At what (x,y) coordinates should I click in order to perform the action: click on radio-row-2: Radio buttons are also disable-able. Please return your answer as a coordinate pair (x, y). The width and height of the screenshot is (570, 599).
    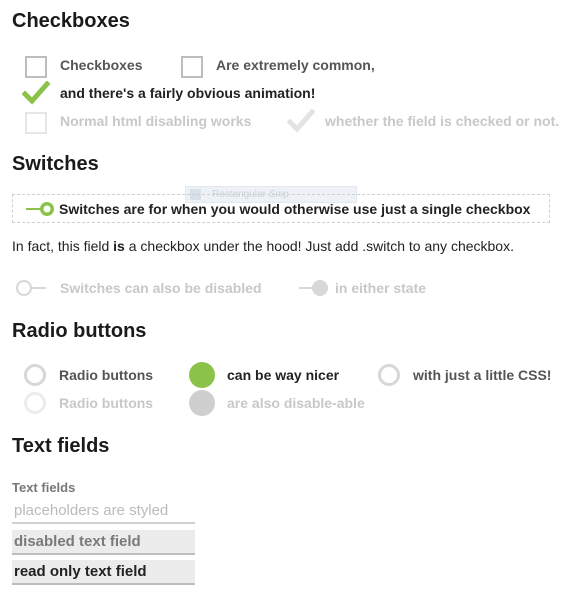
    Looking at the image, I should click on (285, 403).